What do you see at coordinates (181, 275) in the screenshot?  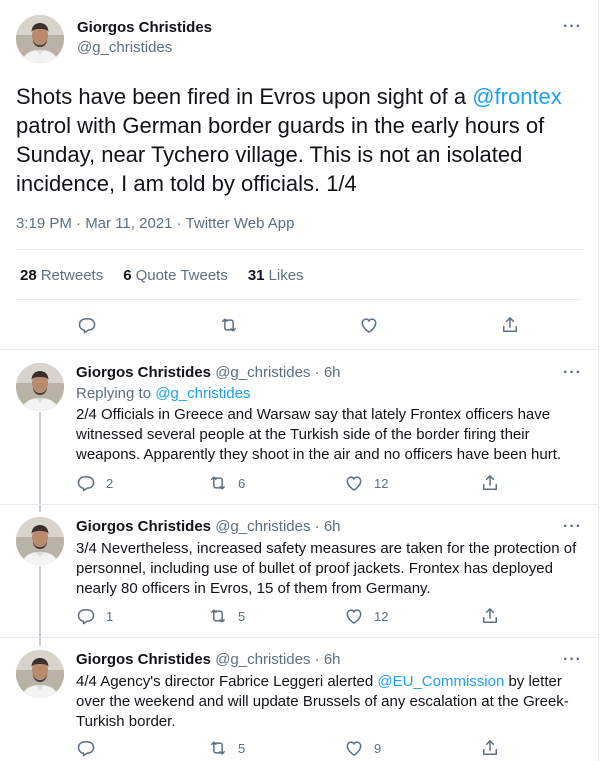 I see `quote-label: Quote Tweets` at bounding box center [181, 275].